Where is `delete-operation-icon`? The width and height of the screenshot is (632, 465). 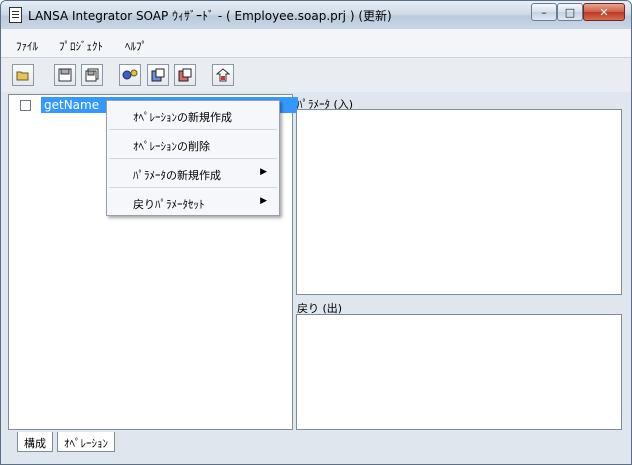 delete-operation-icon is located at coordinates (185, 75).